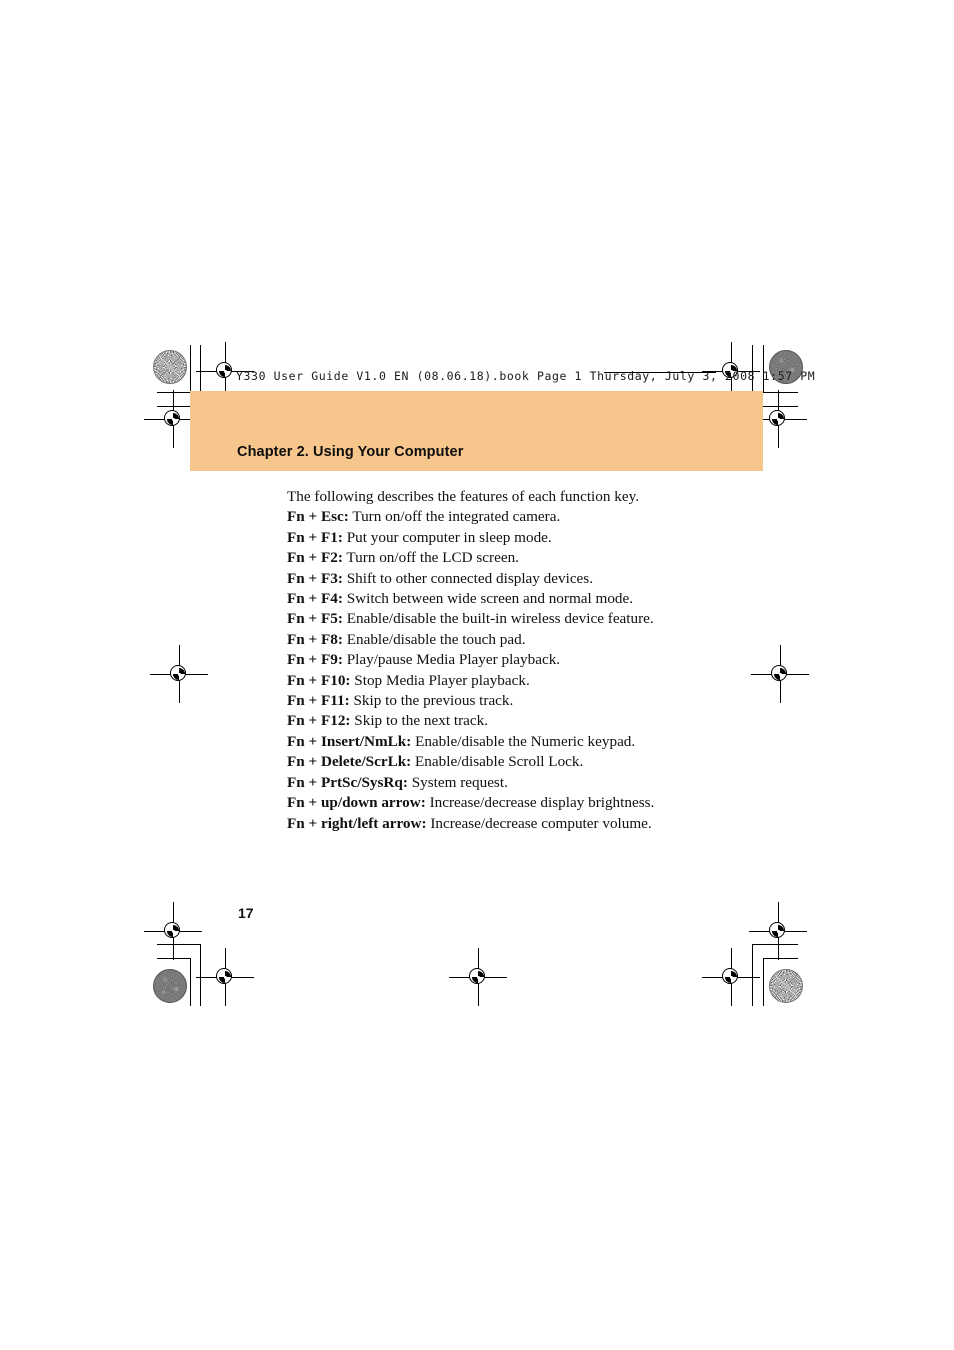 The image size is (954, 1350). What do you see at coordinates (318, 701) in the screenshot?
I see `function-key-combo: Fn + F11:` at bounding box center [318, 701].